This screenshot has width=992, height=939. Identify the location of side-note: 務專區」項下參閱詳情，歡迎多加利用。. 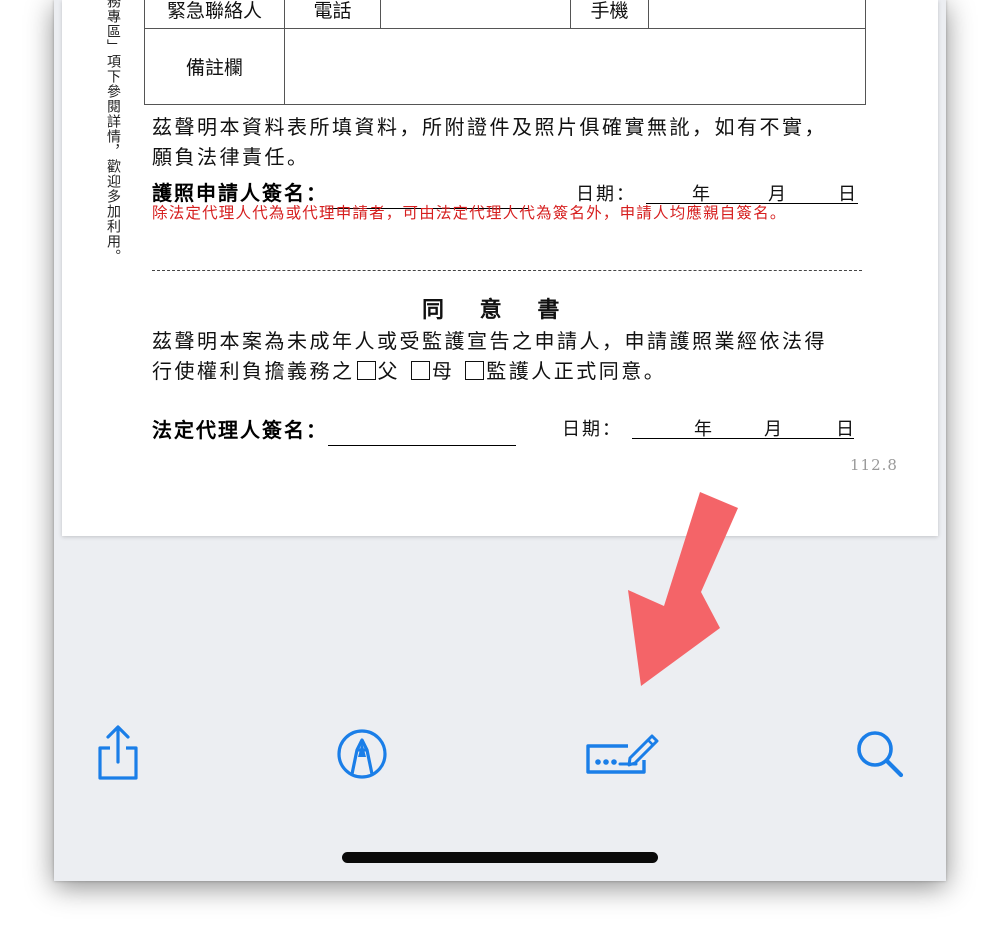
(113, 132).